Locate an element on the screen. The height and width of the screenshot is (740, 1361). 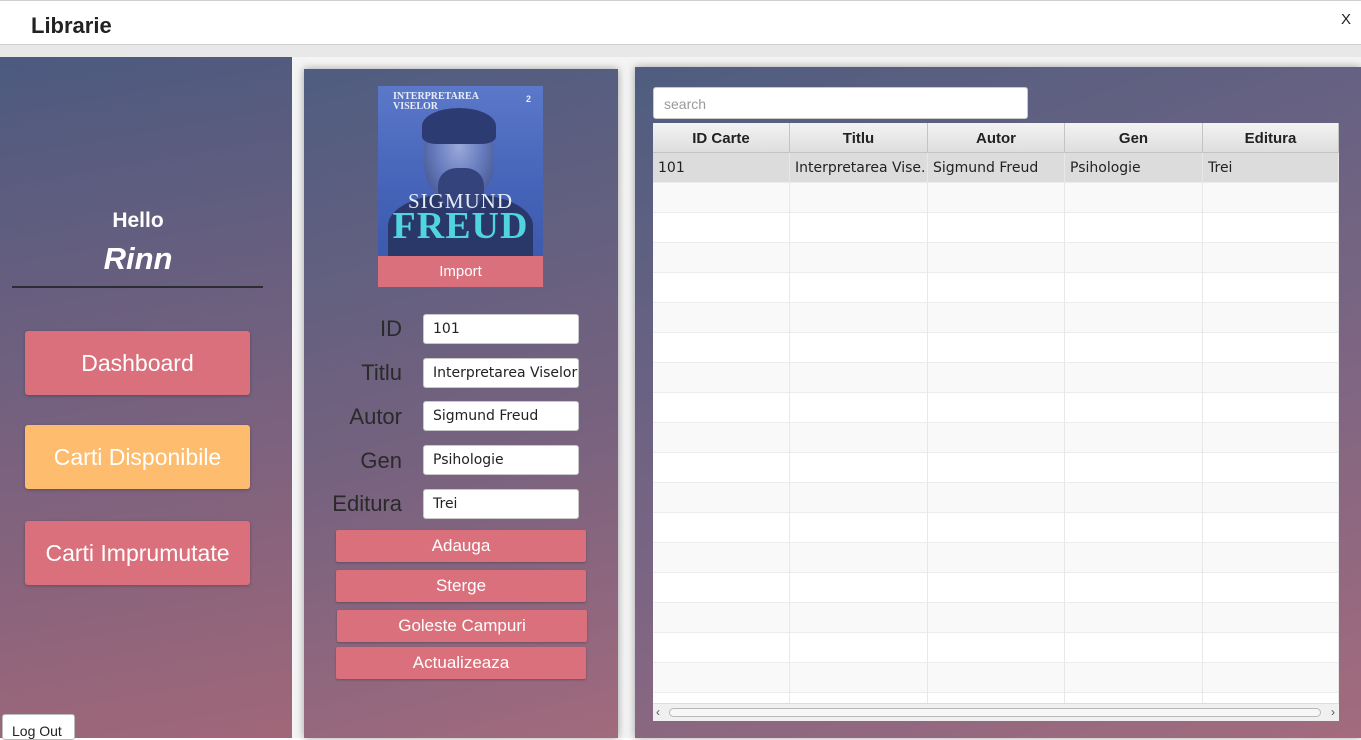
sterge-button: Sterge is located at coordinates (461, 586).